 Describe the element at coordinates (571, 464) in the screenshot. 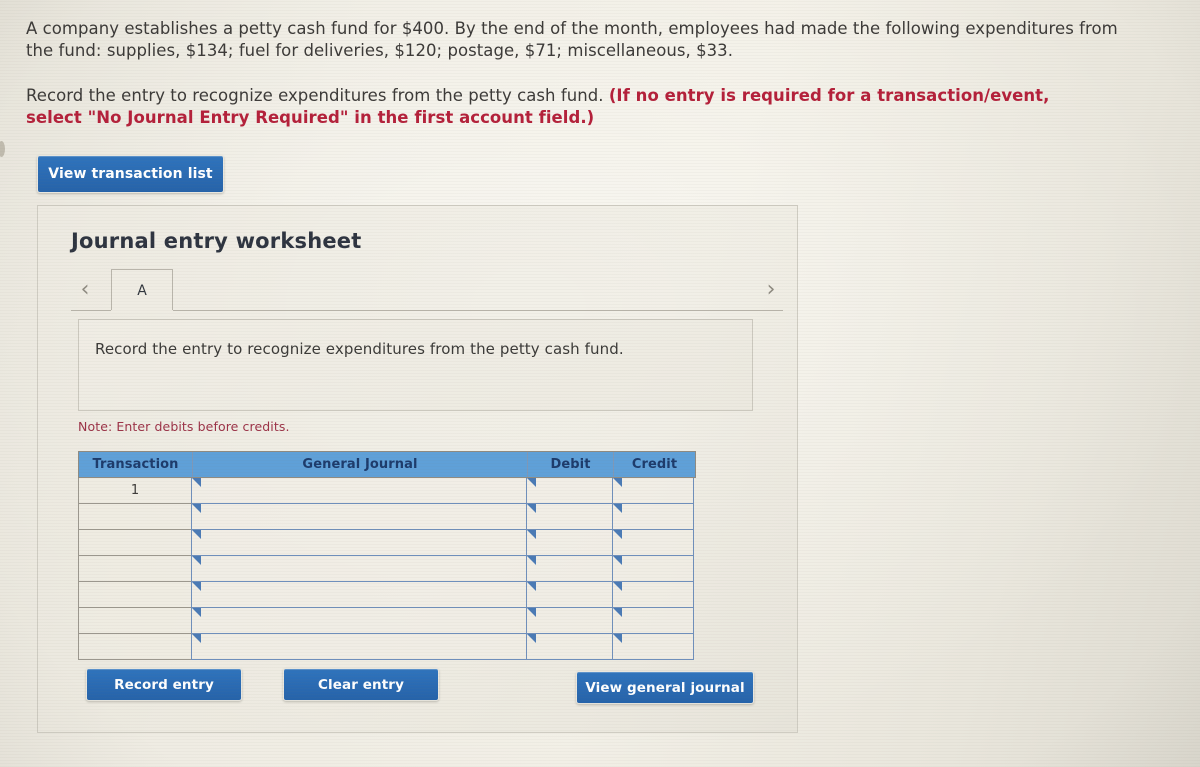

I see `column-header-debit: Debit` at that location.